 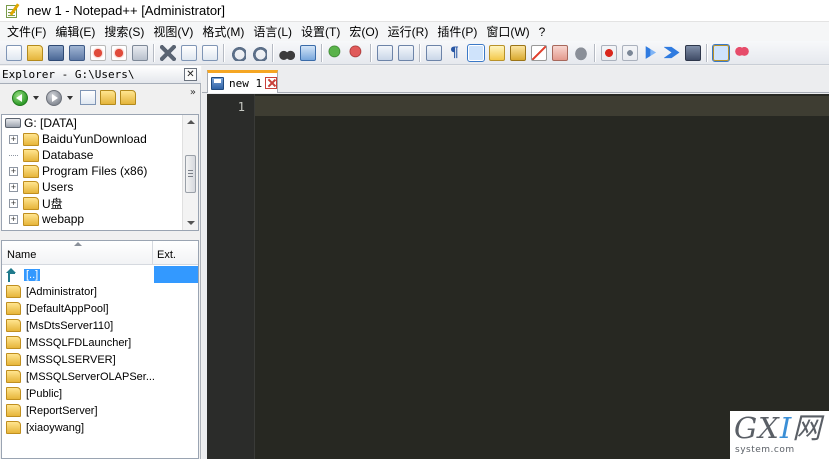 I want to click on file-ext, so click(x=176, y=274).